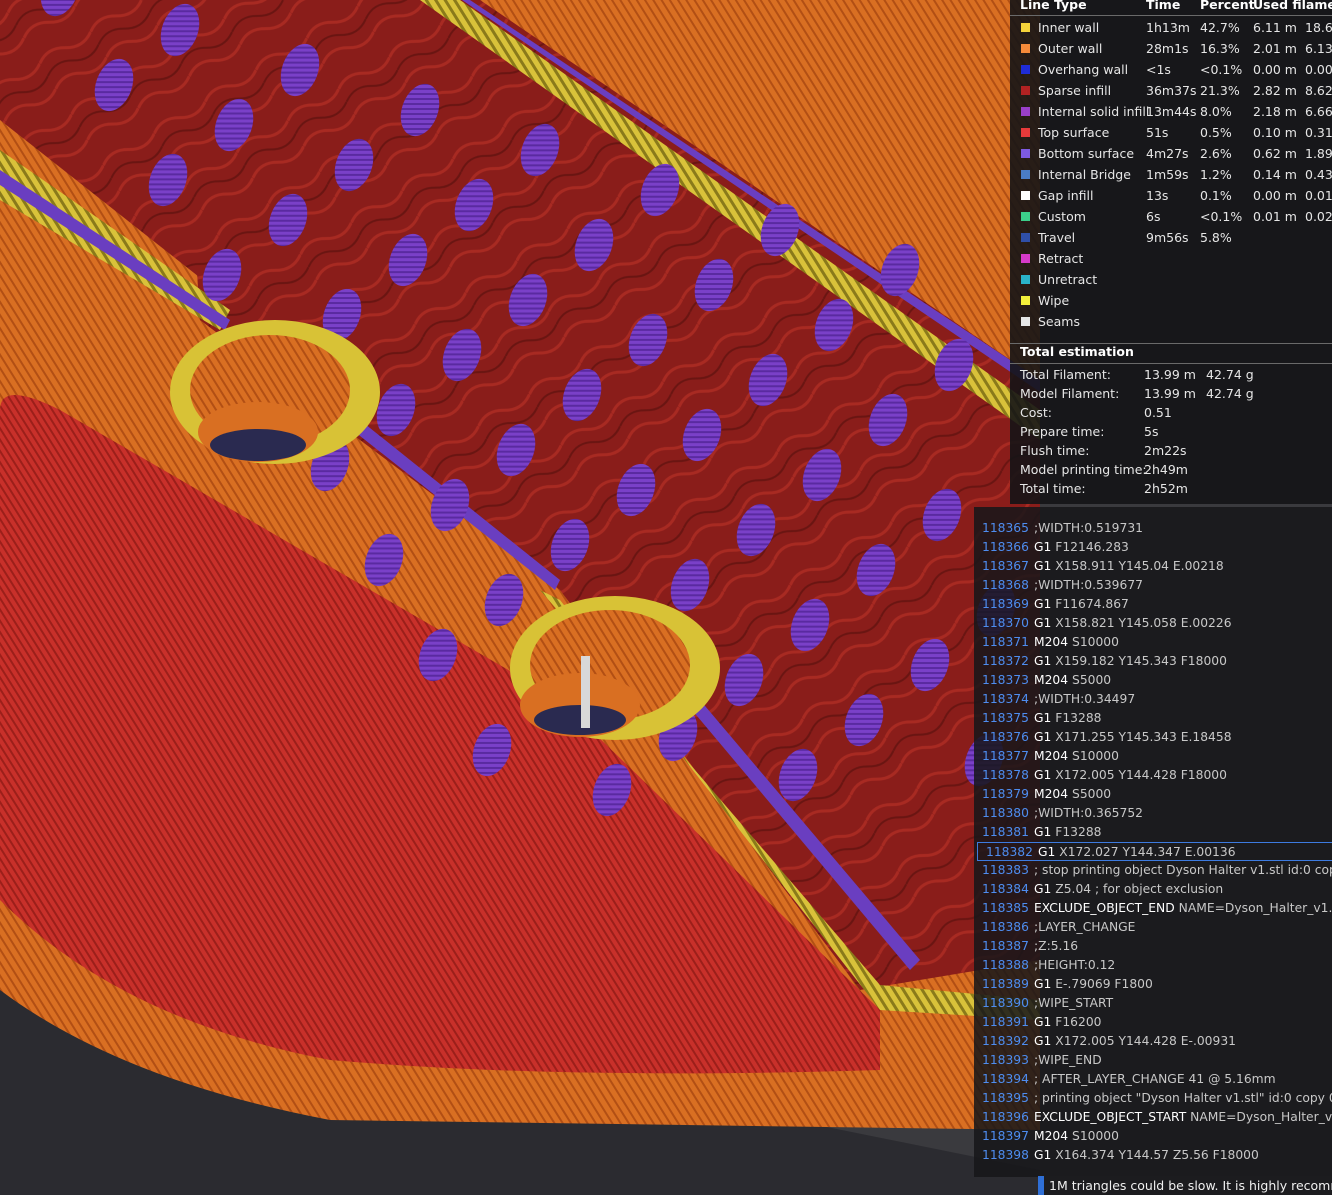  What do you see at coordinates (1153, 775) in the screenshot?
I see `gcode-line: 118378 G1 X172.005 Y144.428 F18000` at bounding box center [1153, 775].